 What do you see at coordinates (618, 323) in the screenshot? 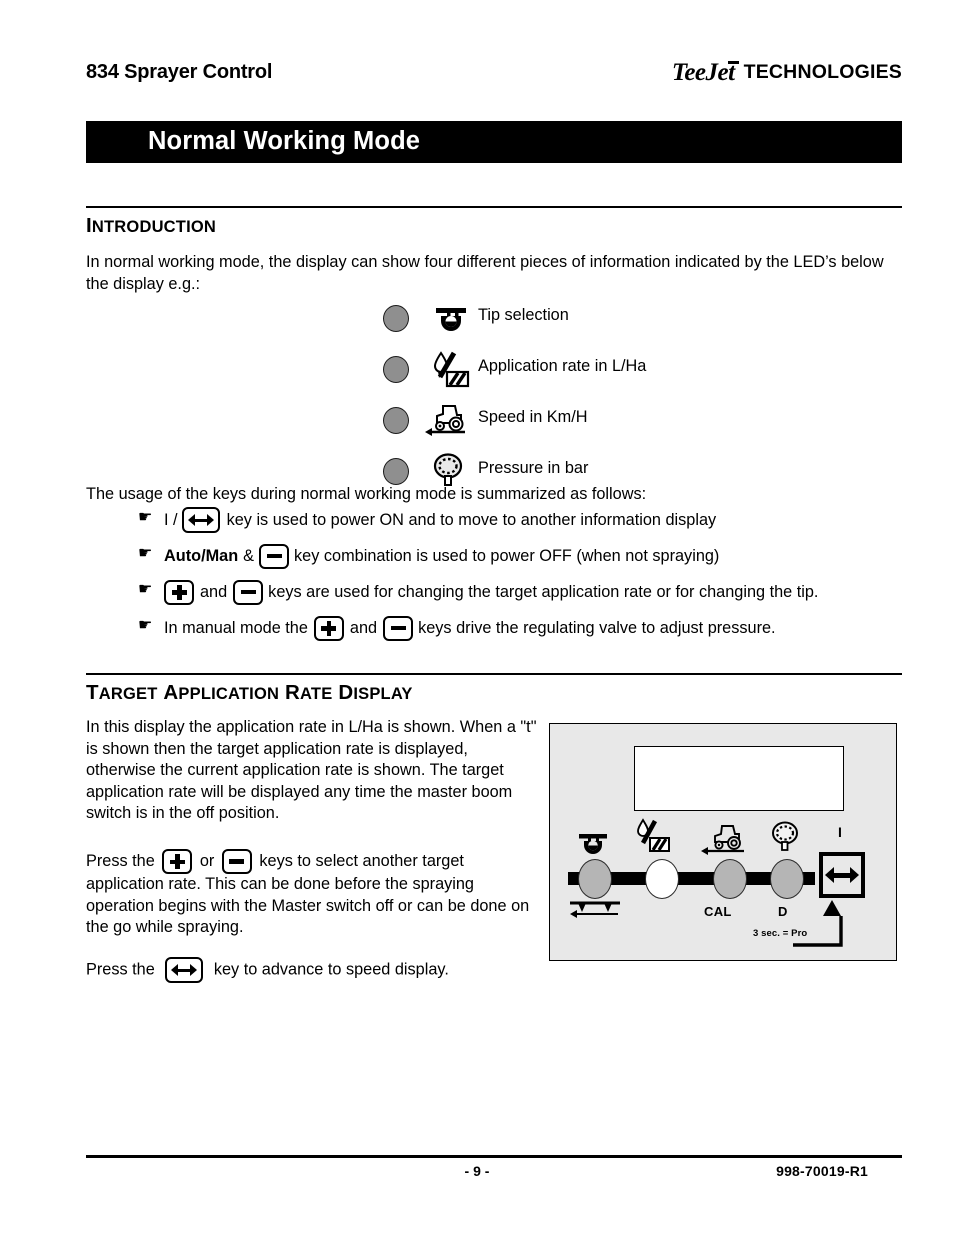
I see `led-row-tip: Tip selection` at bounding box center [618, 323].